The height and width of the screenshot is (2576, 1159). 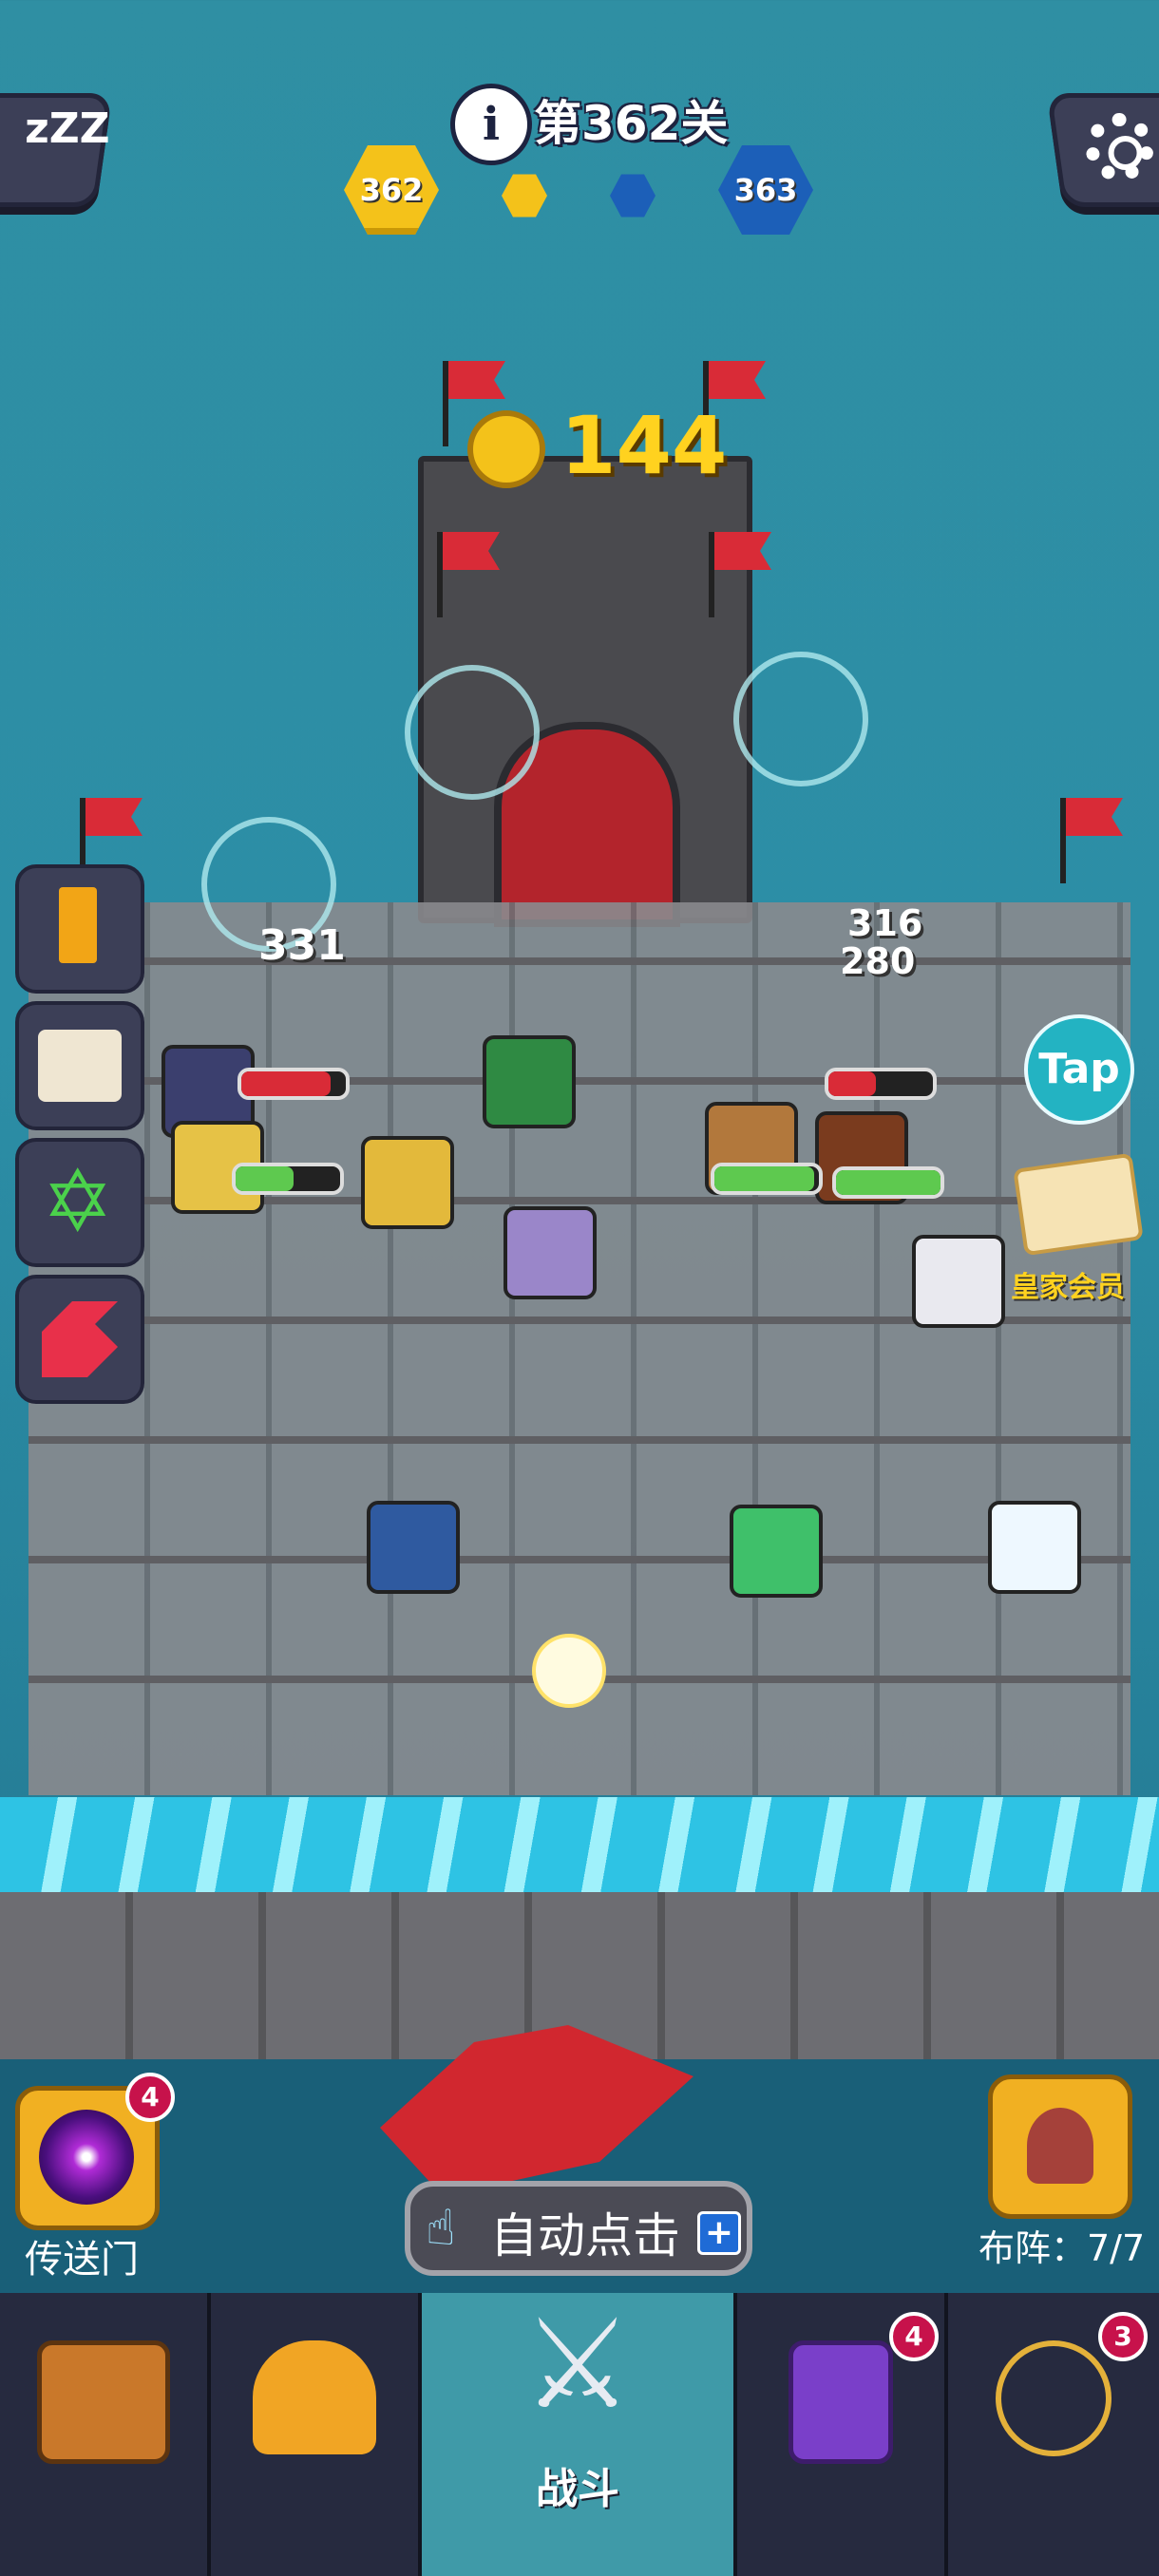 I want to click on ranking-button, so click(x=79, y=929).